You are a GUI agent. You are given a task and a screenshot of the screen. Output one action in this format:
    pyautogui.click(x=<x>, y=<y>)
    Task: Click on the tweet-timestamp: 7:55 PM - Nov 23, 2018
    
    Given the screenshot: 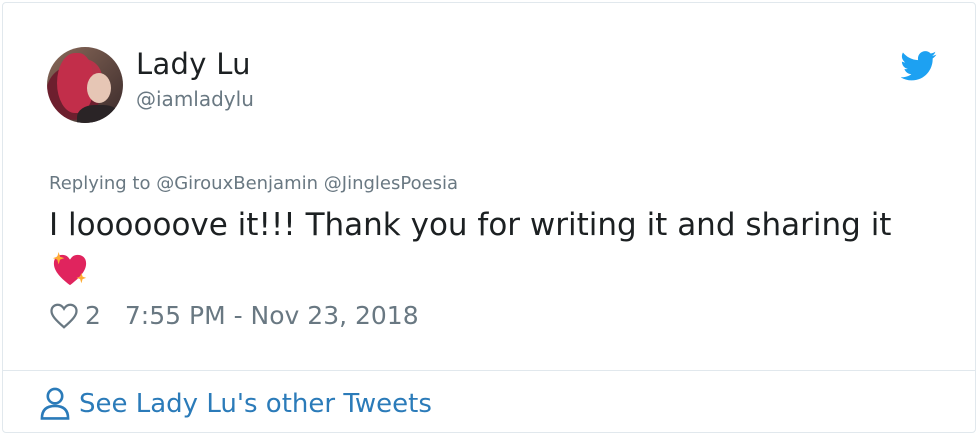 What is the action you would take?
    pyautogui.click(x=272, y=315)
    